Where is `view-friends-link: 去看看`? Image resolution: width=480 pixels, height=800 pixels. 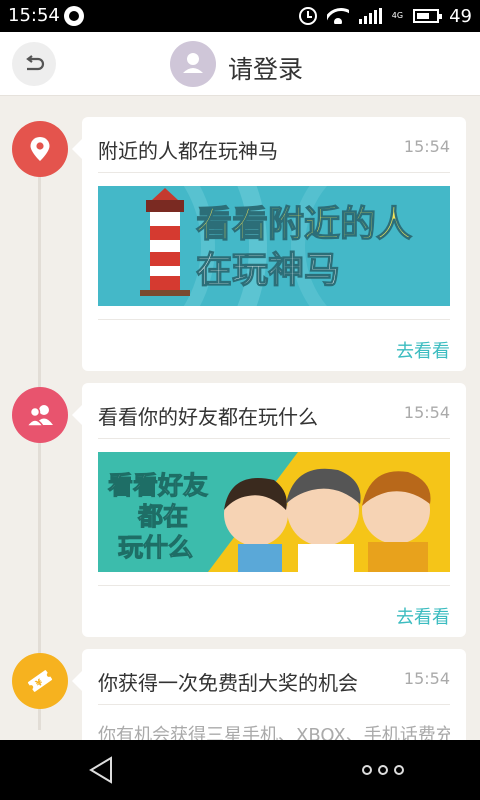 view-friends-link: 去看看 is located at coordinates (423, 616).